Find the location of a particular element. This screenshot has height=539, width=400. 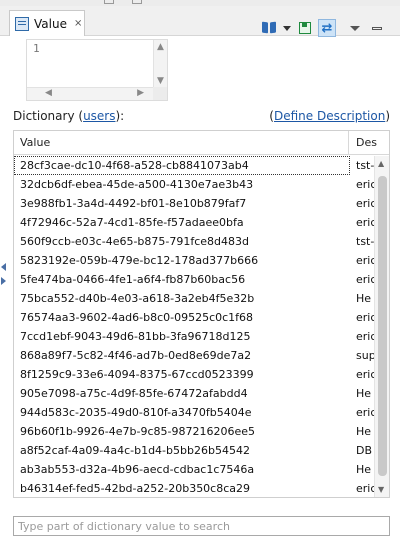

cell-value: 905e7098-a75c-4d9f-85fe-67472afabdd4 is located at coordinates (134, 393).